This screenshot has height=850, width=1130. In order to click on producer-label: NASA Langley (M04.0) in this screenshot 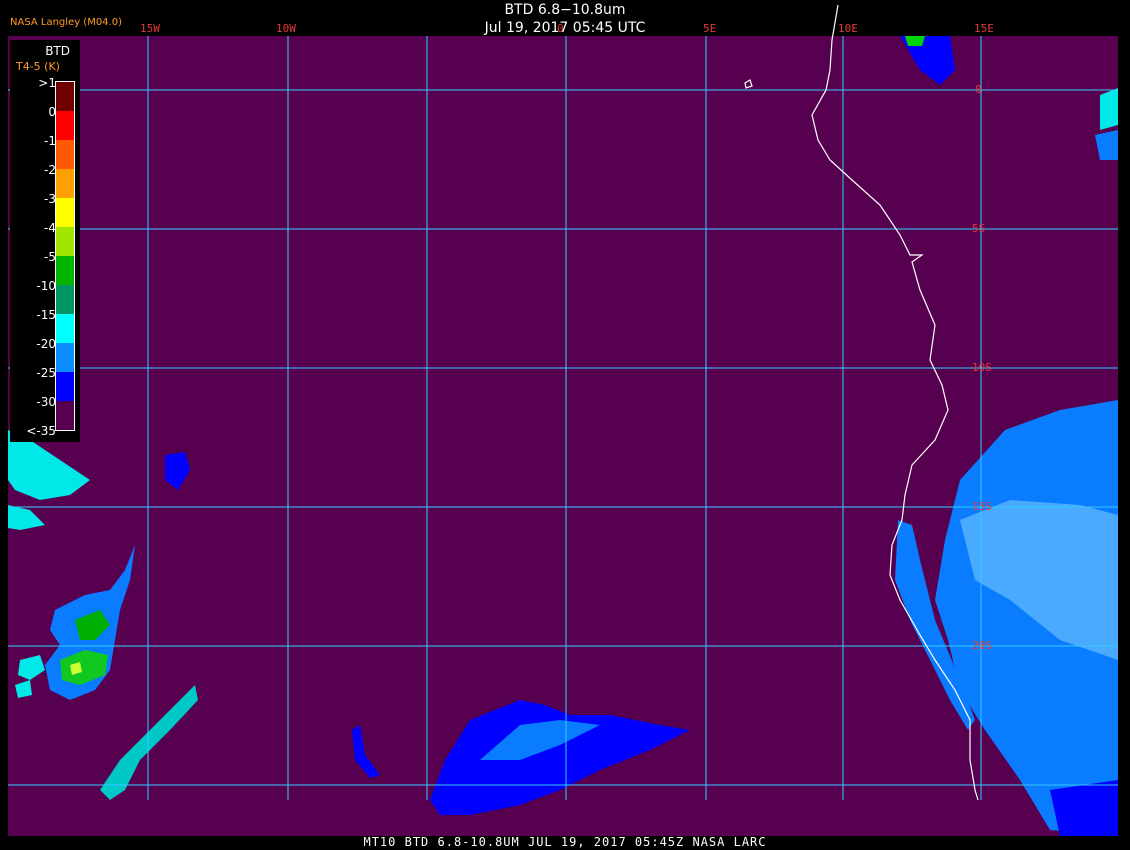, I will do `click(66, 22)`.